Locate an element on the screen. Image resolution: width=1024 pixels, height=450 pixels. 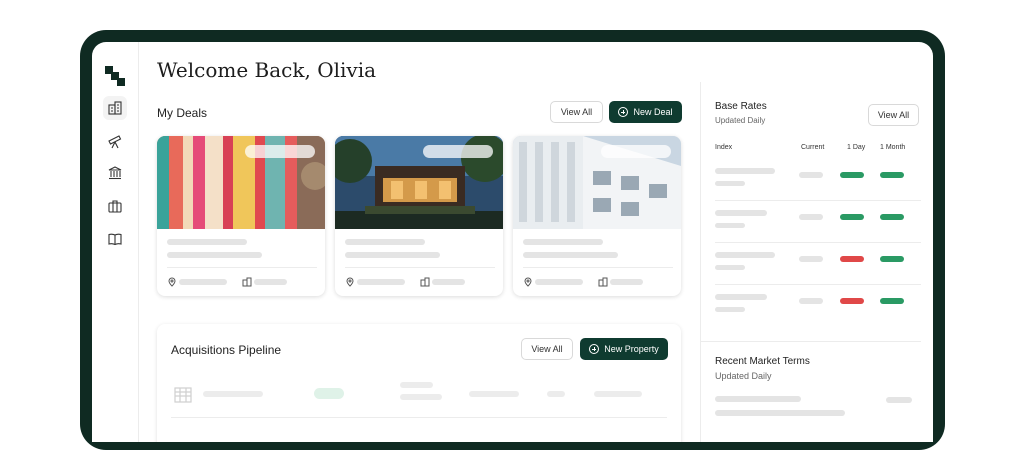
deals-section-title: My Deals is located at coordinates (182, 113).